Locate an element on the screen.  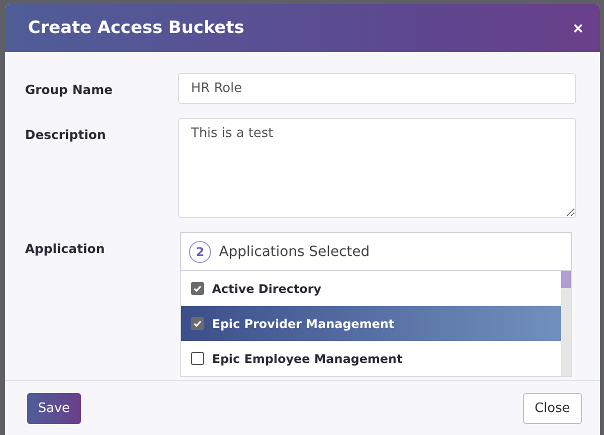
field-label: Application is located at coordinates (65, 249).